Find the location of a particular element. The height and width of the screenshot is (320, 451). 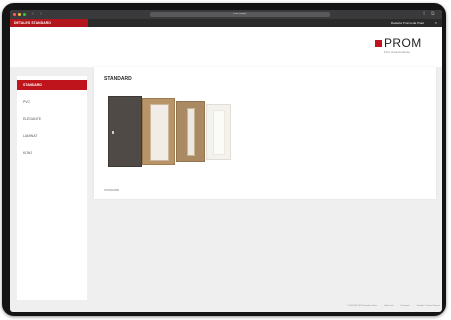

door-white-glass is located at coordinates (218, 132).